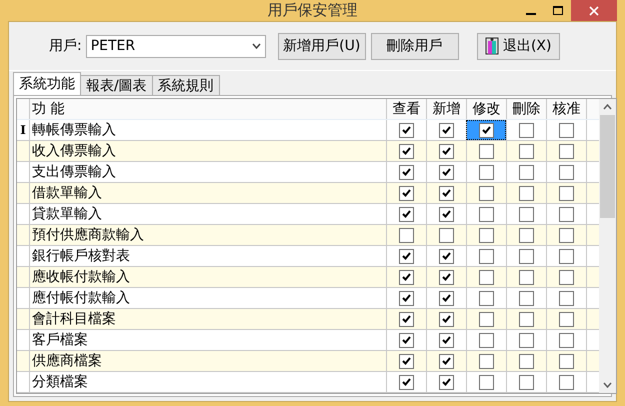  What do you see at coordinates (60, 382) in the screenshot?
I see `function-cell-text: 分類檔案` at bounding box center [60, 382].